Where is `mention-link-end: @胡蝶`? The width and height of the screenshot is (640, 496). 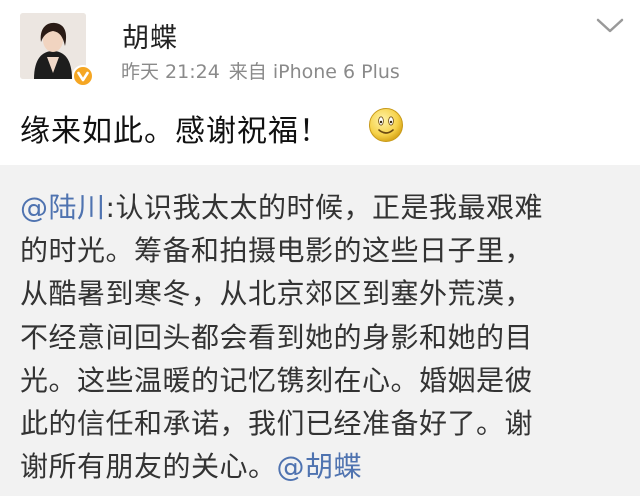
mention-link-end: @胡蝶 is located at coordinates (320, 466).